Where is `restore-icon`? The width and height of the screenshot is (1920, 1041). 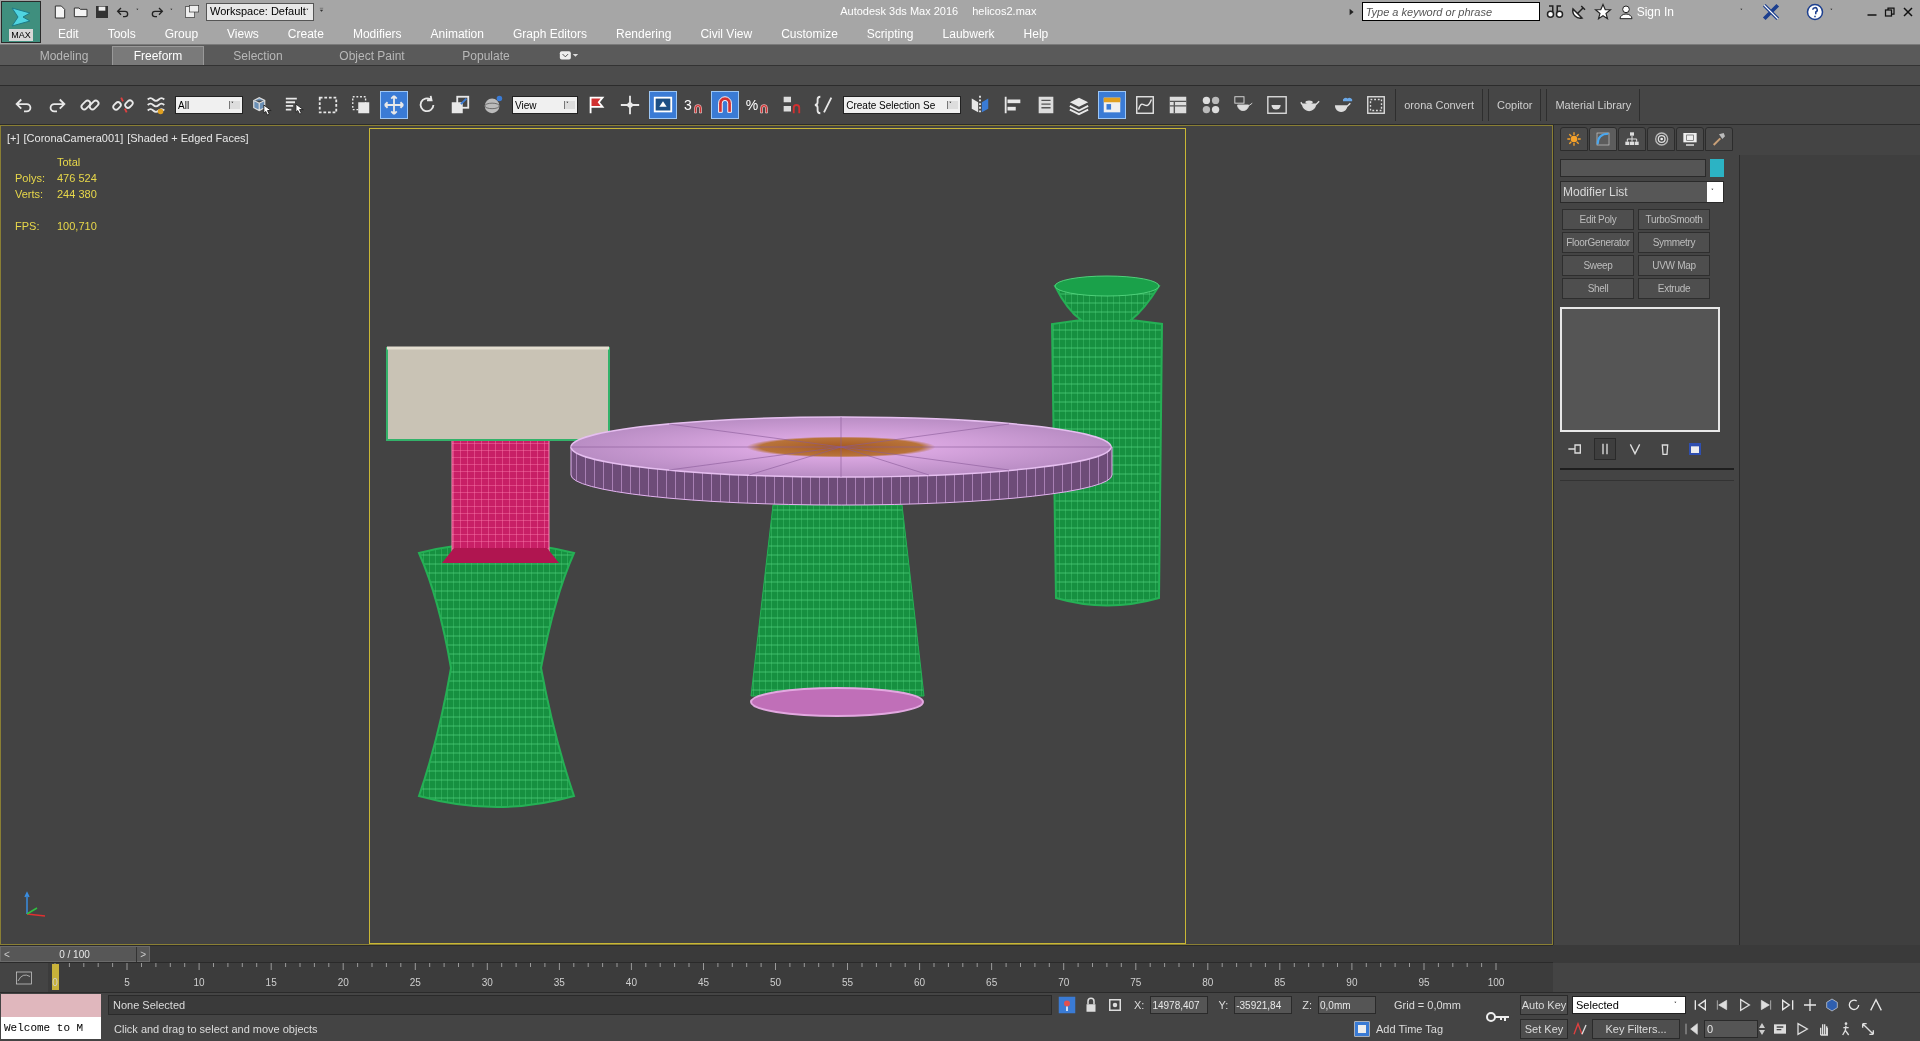 restore-icon is located at coordinates (1890, 11).